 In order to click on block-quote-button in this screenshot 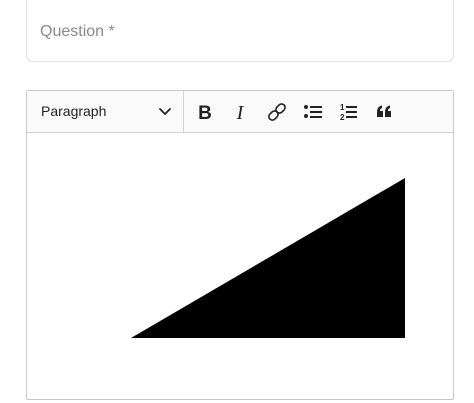, I will do `click(385, 112)`.